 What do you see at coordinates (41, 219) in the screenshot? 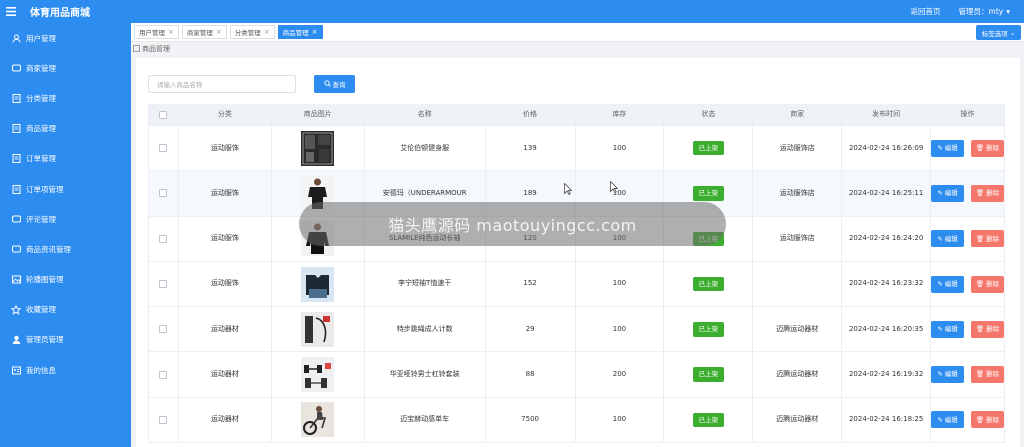
I see `sidebar-item-label: 评论管理` at bounding box center [41, 219].